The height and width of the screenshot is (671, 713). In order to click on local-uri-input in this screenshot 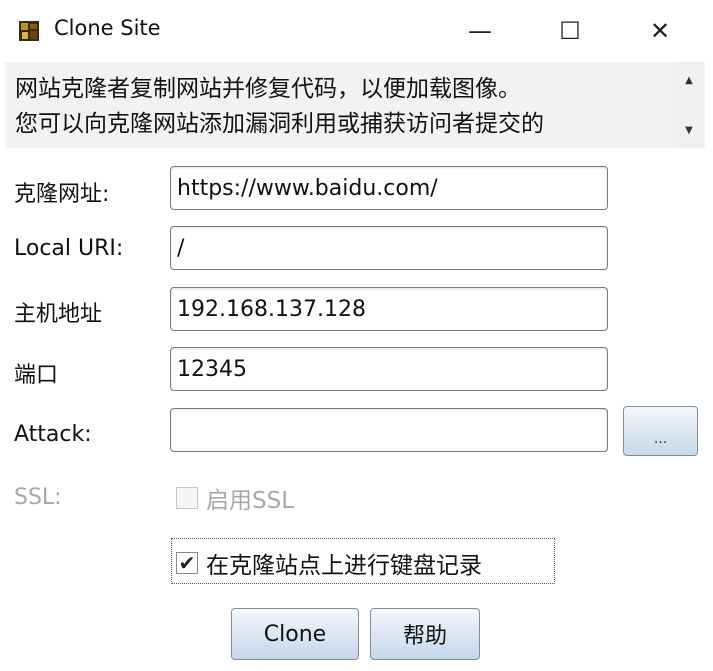, I will do `click(389, 248)`.